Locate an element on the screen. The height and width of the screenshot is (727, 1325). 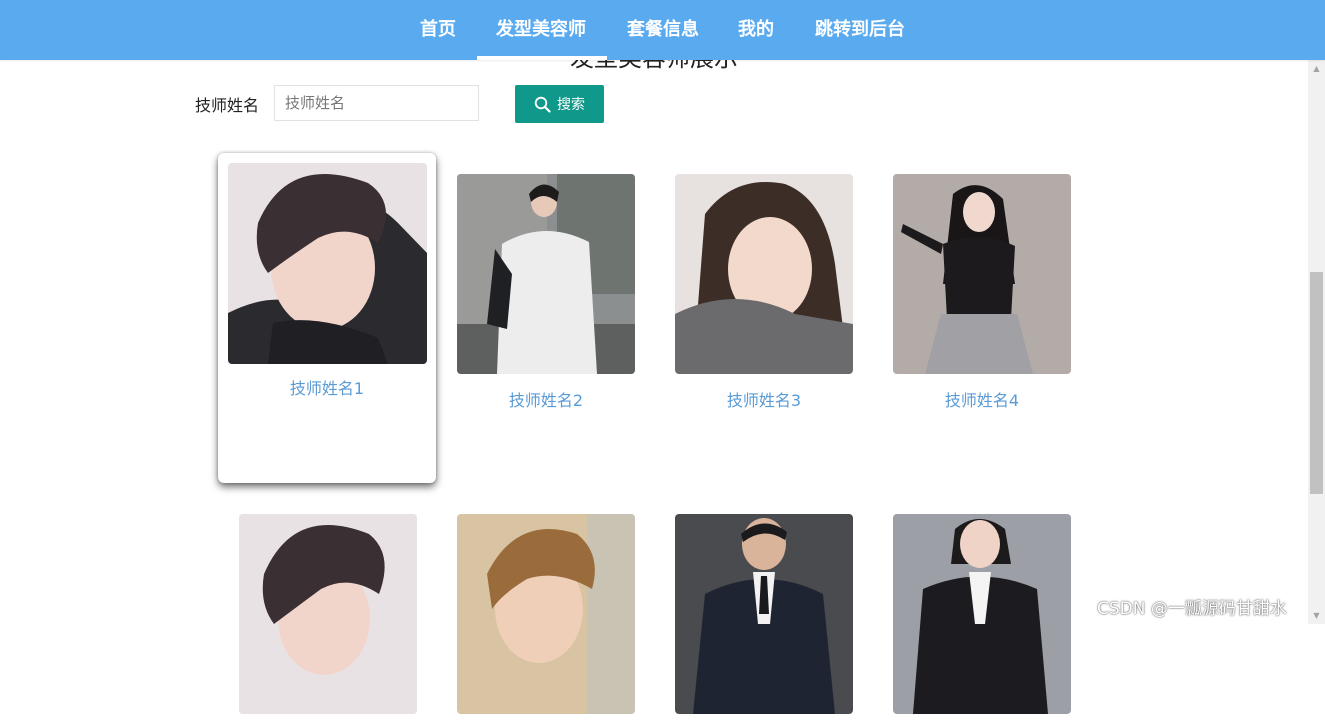
stylist-card: 技师姓名2 is located at coordinates (546, 292).